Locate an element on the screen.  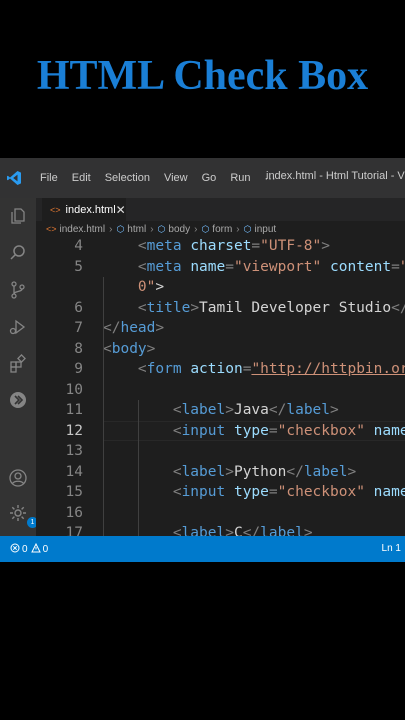
line-number: 11 is located at coordinates (74, 410).